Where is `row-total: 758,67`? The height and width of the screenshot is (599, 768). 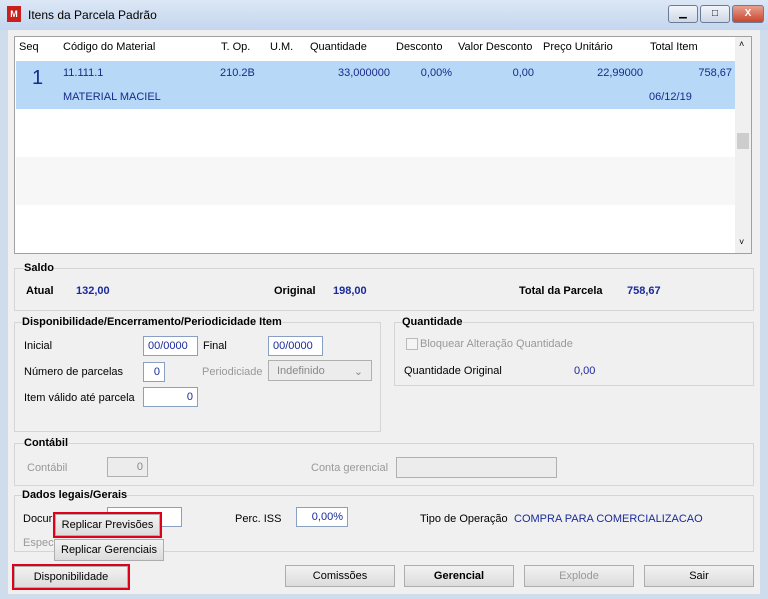
row-total: 758,67 is located at coordinates (715, 73).